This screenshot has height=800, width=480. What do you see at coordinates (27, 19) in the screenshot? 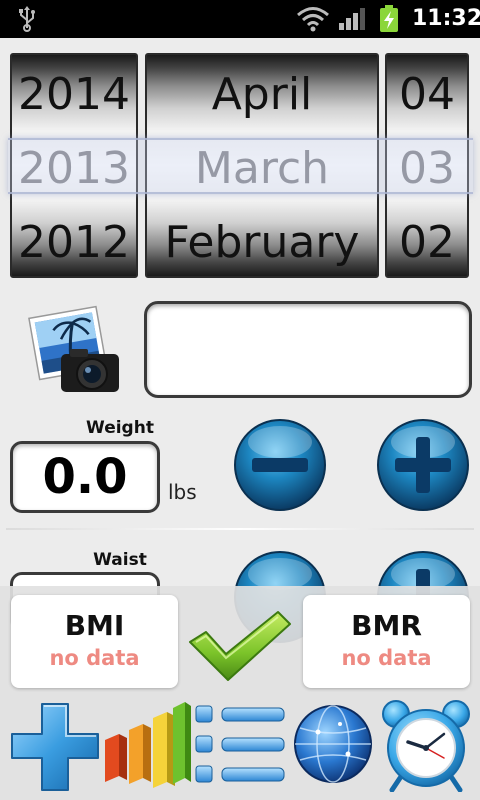
I see `usb-icon` at bounding box center [27, 19].